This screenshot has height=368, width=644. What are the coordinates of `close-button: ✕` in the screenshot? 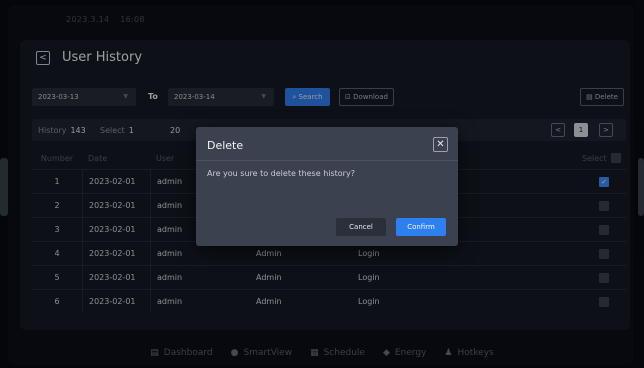 It's located at (440, 144).